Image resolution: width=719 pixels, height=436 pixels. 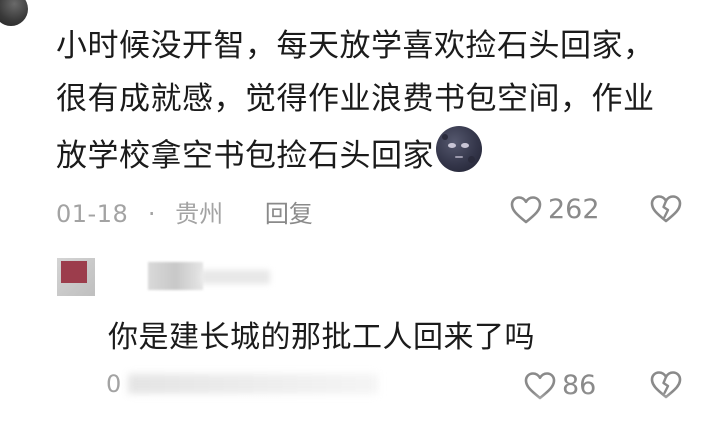 I want to click on reply-meta-blur, so click(x=253, y=384).